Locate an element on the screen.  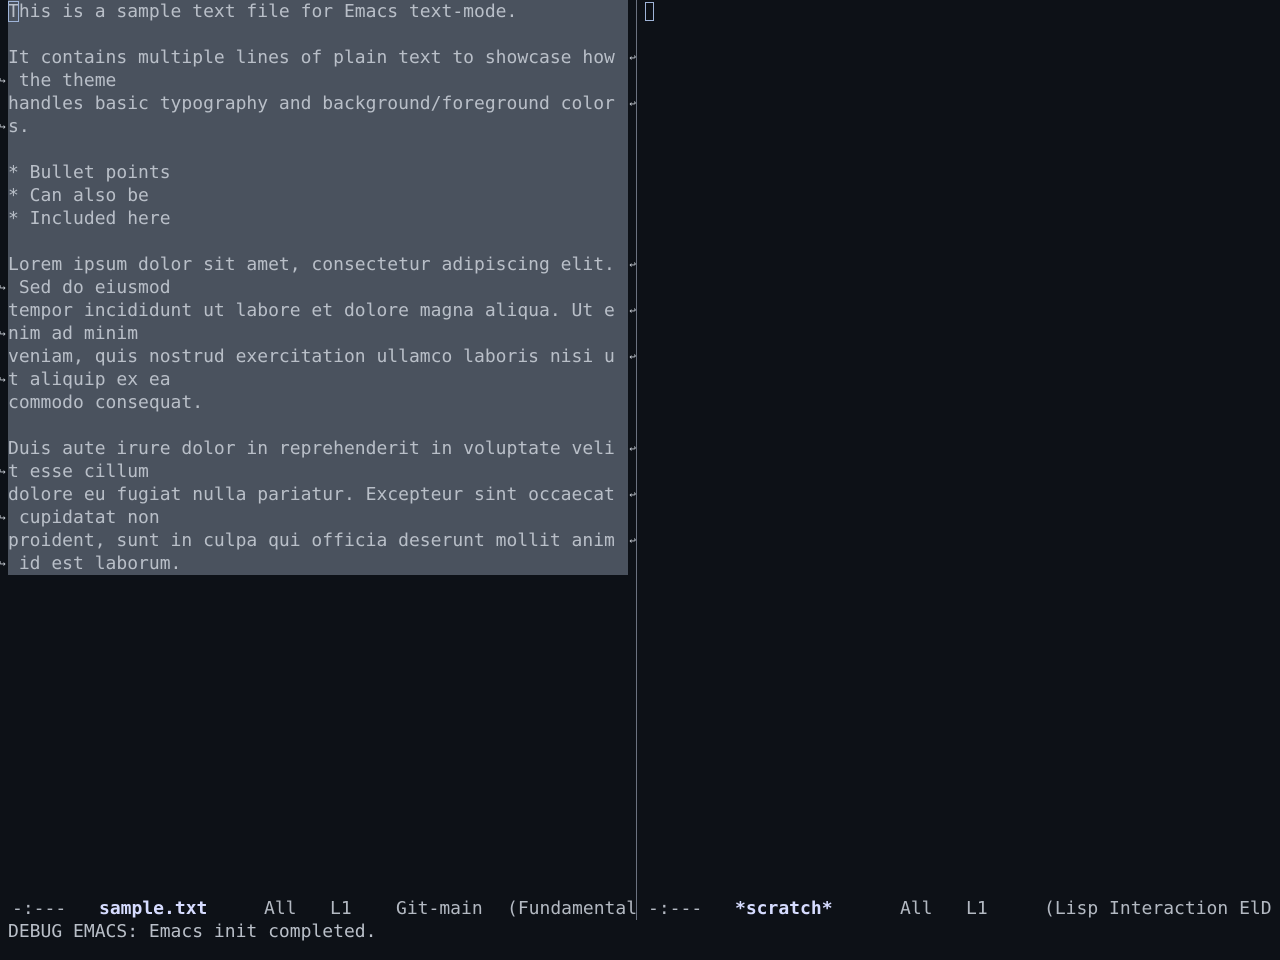
buffer-line: t esse cillum ↪ is located at coordinates (318, 471).